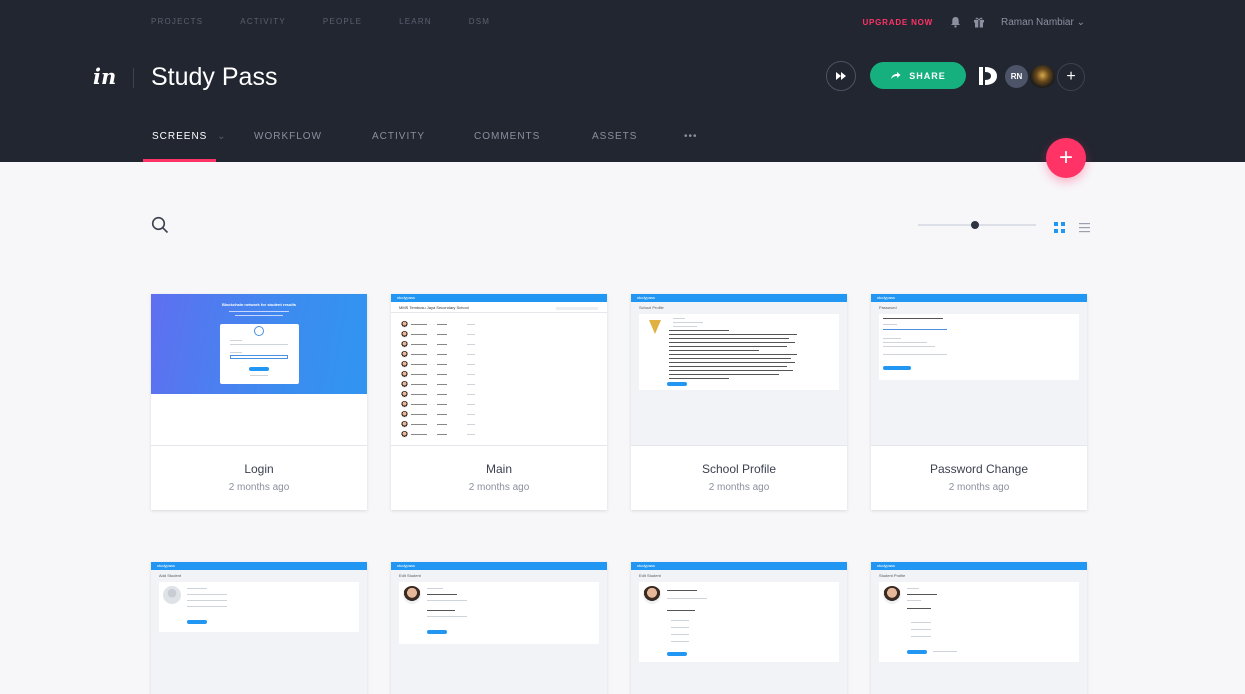 Image resolution: width=1245 pixels, height=694 pixels. I want to click on top-right-actions: UPGRADE NOW Raman Nambiar ⌄, so click(973, 22).